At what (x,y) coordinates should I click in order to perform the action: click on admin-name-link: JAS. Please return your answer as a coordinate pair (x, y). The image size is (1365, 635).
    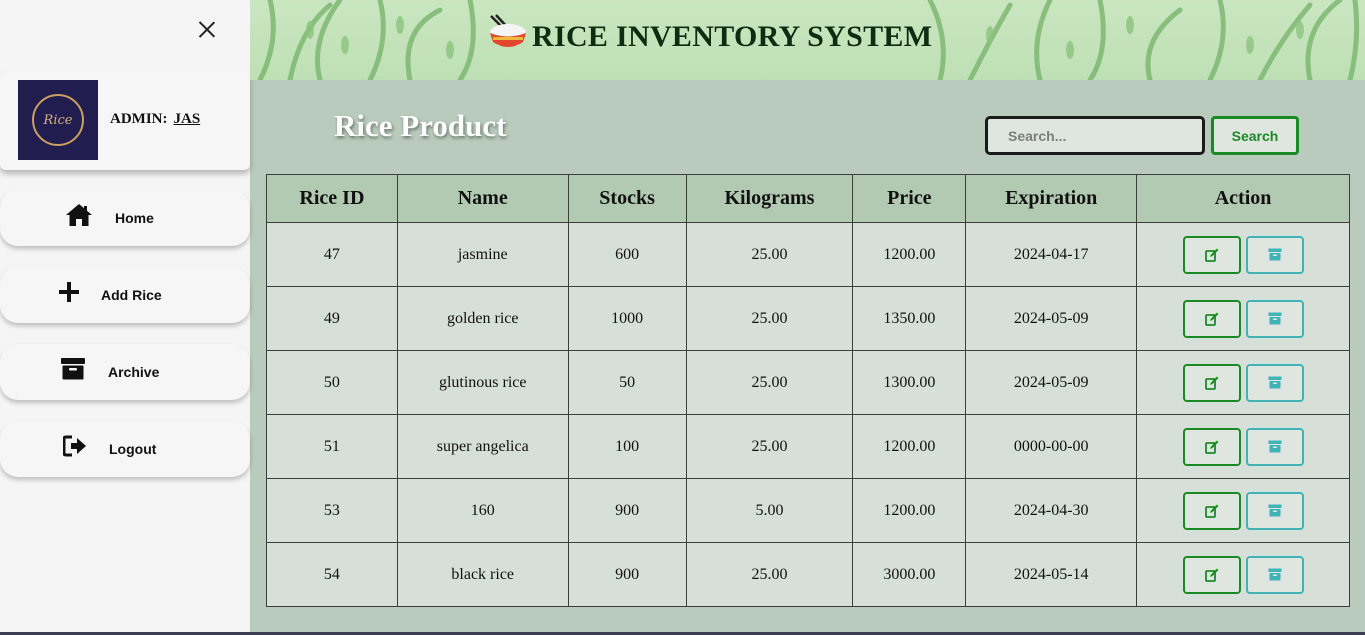
    Looking at the image, I should click on (187, 119).